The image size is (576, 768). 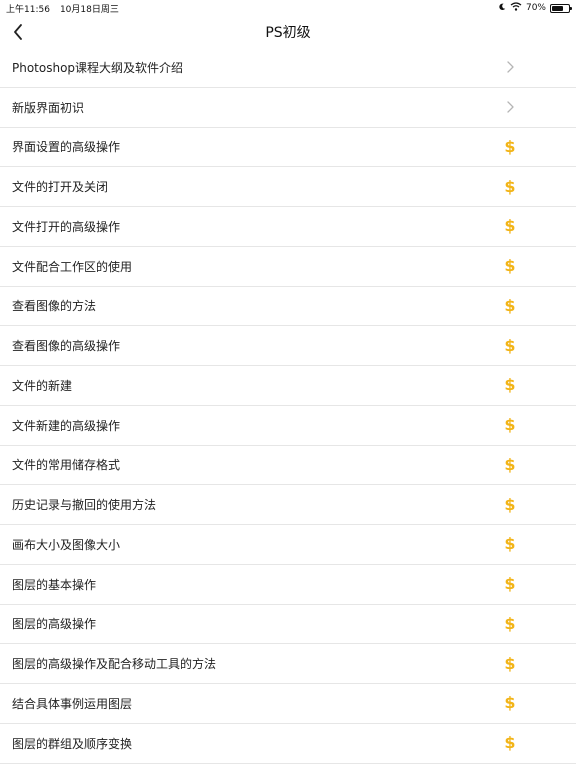 I want to click on status-left: 上午11:56 10月18日周三, so click(x=62, y=8).